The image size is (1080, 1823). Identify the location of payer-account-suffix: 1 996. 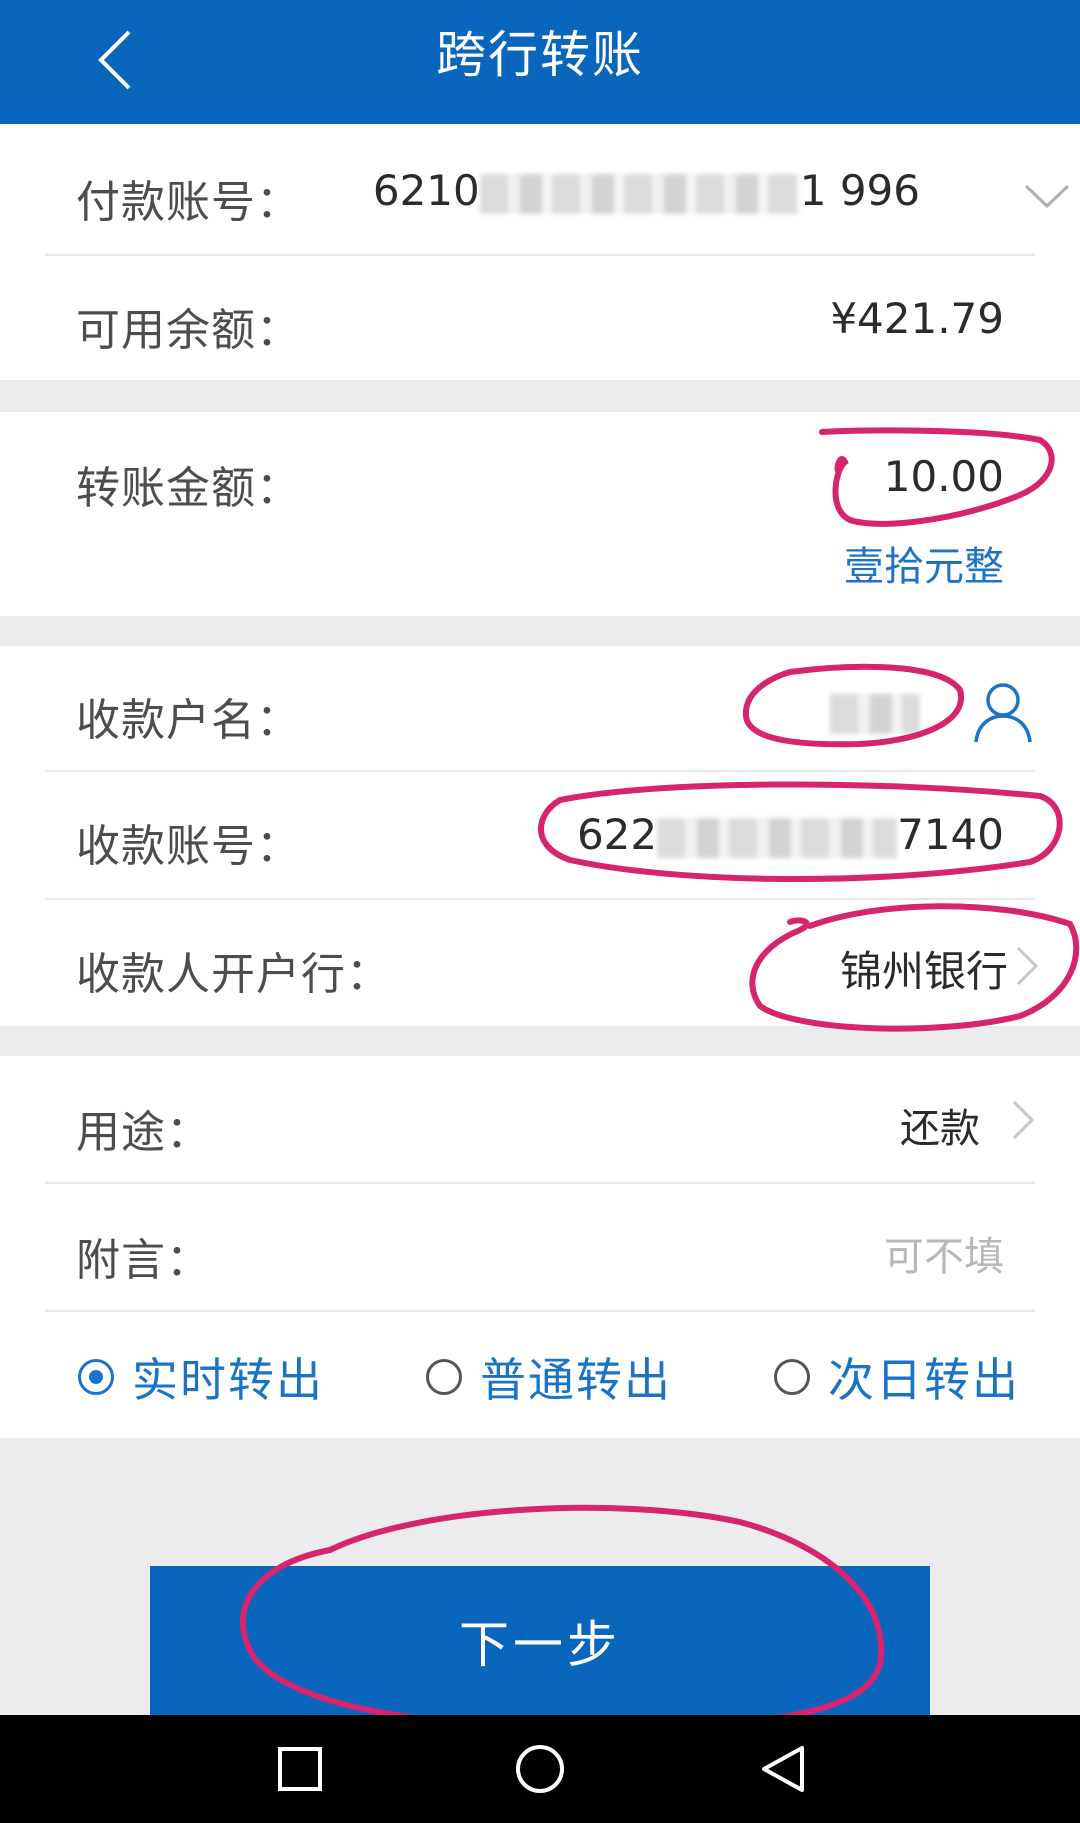
(859, 190).